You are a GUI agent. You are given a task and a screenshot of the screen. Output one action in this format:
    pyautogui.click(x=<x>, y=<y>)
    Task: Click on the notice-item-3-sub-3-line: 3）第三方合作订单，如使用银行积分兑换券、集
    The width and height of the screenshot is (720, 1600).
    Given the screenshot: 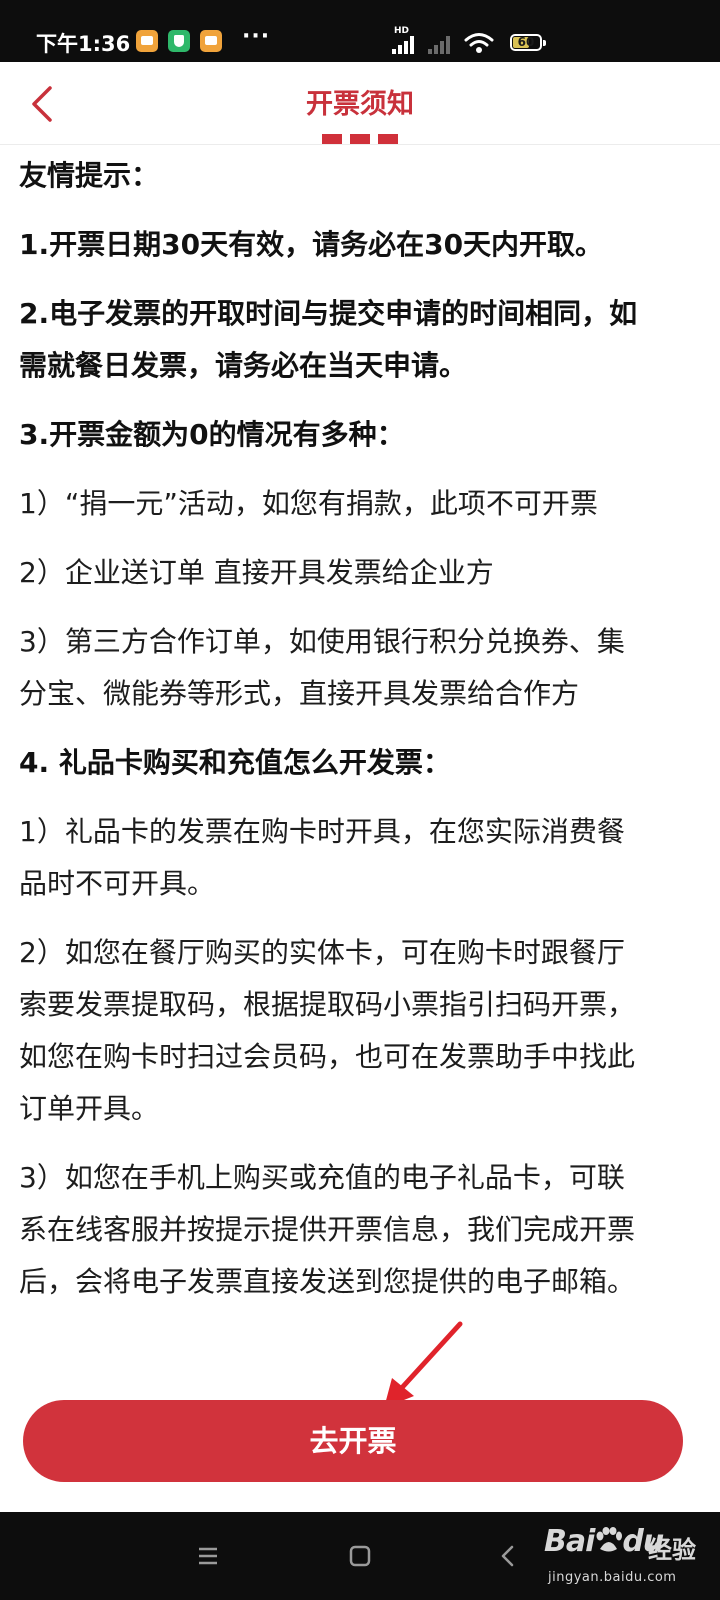 What is the action you would take?
    pyautogui.click(x=322, y=641)
    